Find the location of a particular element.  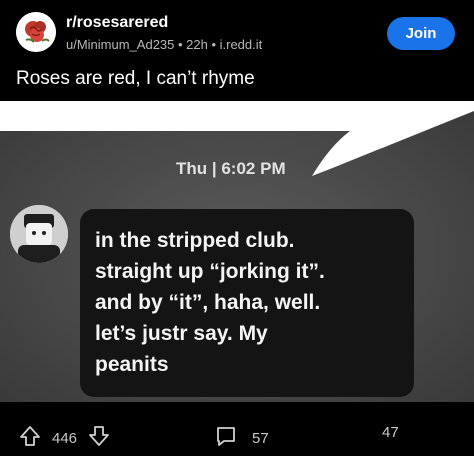

share-button: 47 is located at coordinates (390, 432).